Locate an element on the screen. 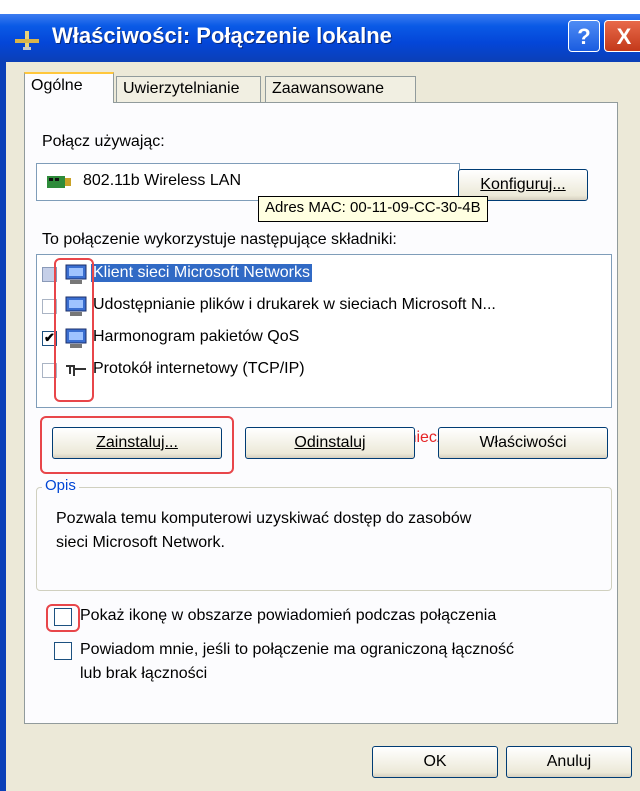 The height and width of the screenshot is (791, 640). tab-general: Ogólne is located at coordinates (69, 87).